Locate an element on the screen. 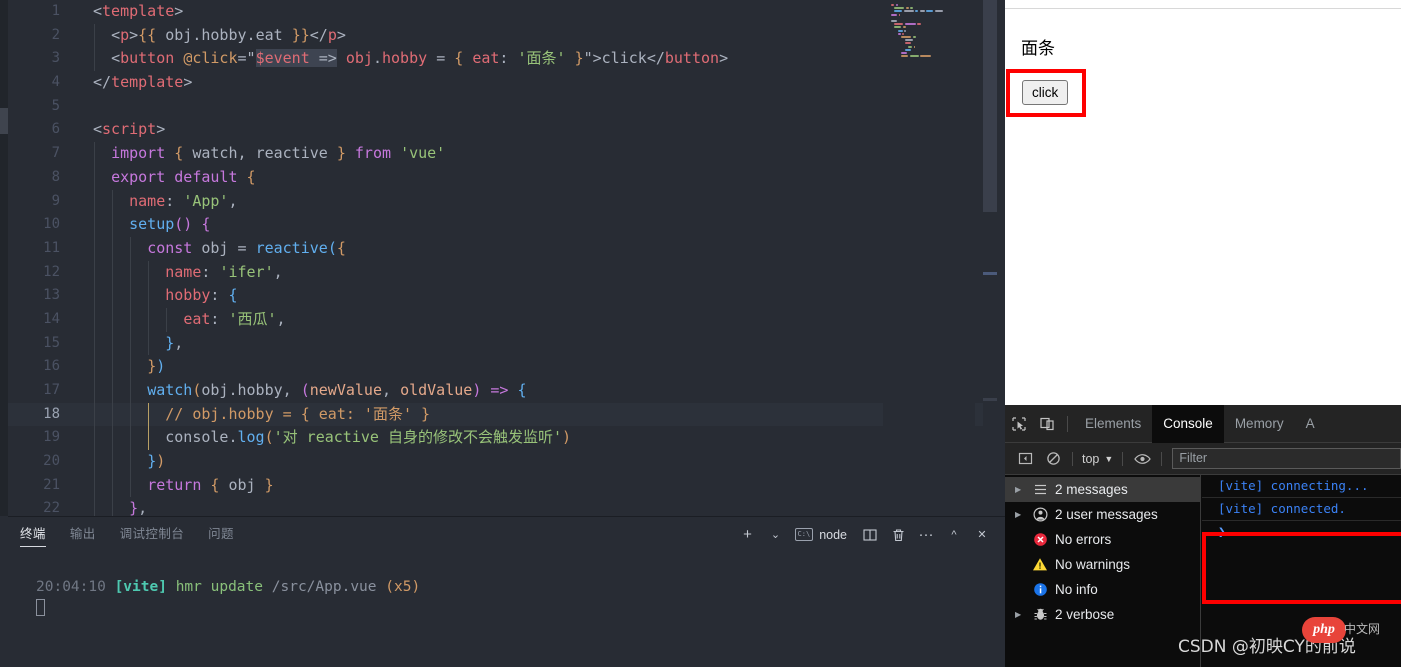  console-sidebar-item-warning: ▶No warnings is located at coordinates (1102, 564).